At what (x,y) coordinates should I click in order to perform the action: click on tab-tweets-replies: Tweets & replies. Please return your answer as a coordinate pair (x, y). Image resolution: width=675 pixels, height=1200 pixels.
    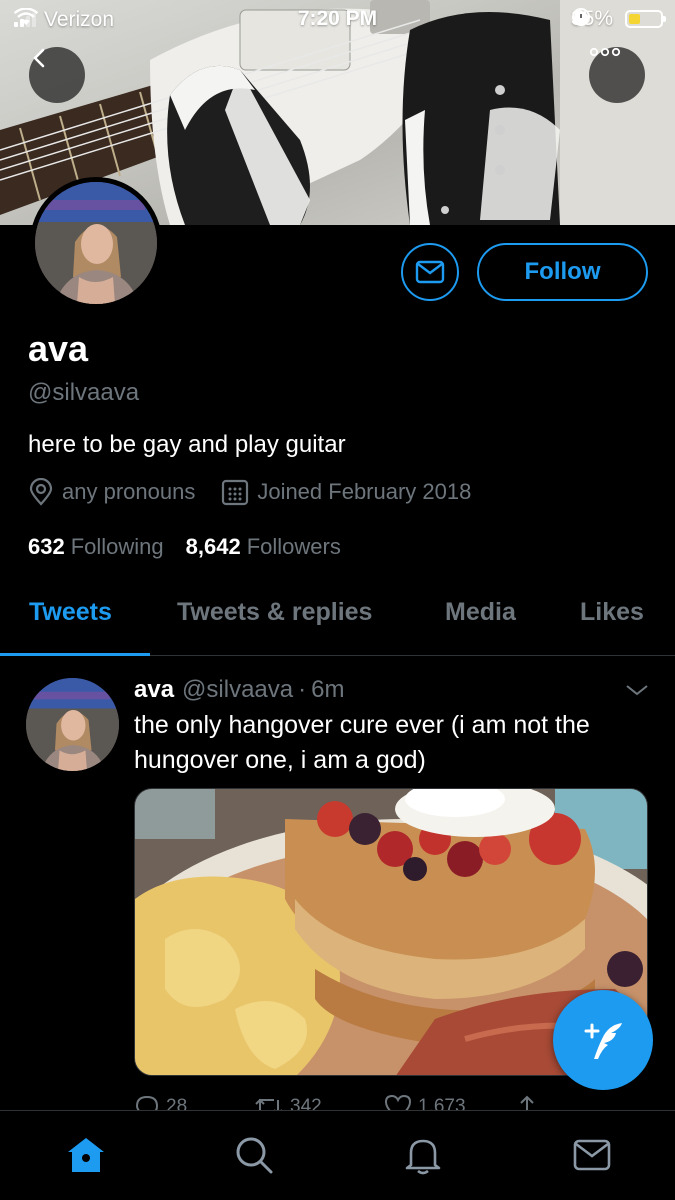
    Looking at the image, I should click on (274, 612).